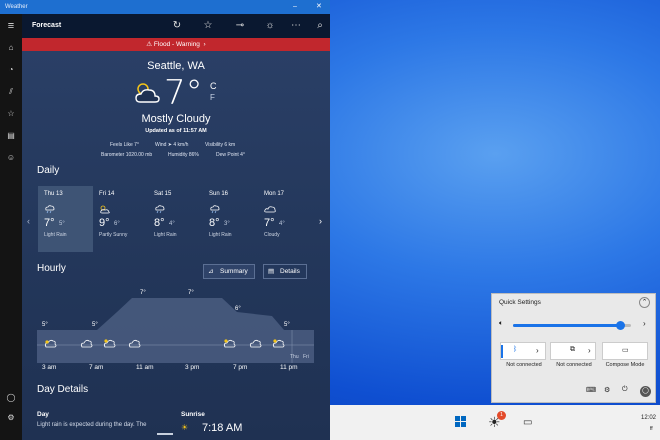 The height and width of the screenshot is (440, 660). Describe the element at coordinates (176, 119) in the screenshot. I see `current-condition: Mostly Cloudy` at that location.